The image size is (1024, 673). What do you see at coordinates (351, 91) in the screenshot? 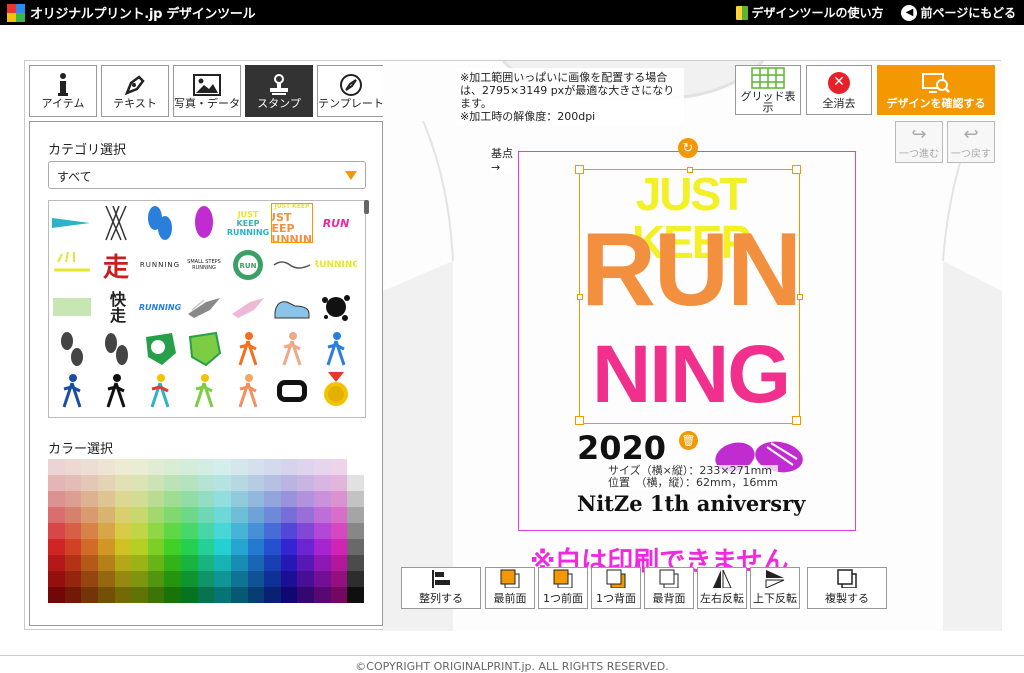
I see `tab-template: テンプレート` at bounding box center [351, 91].